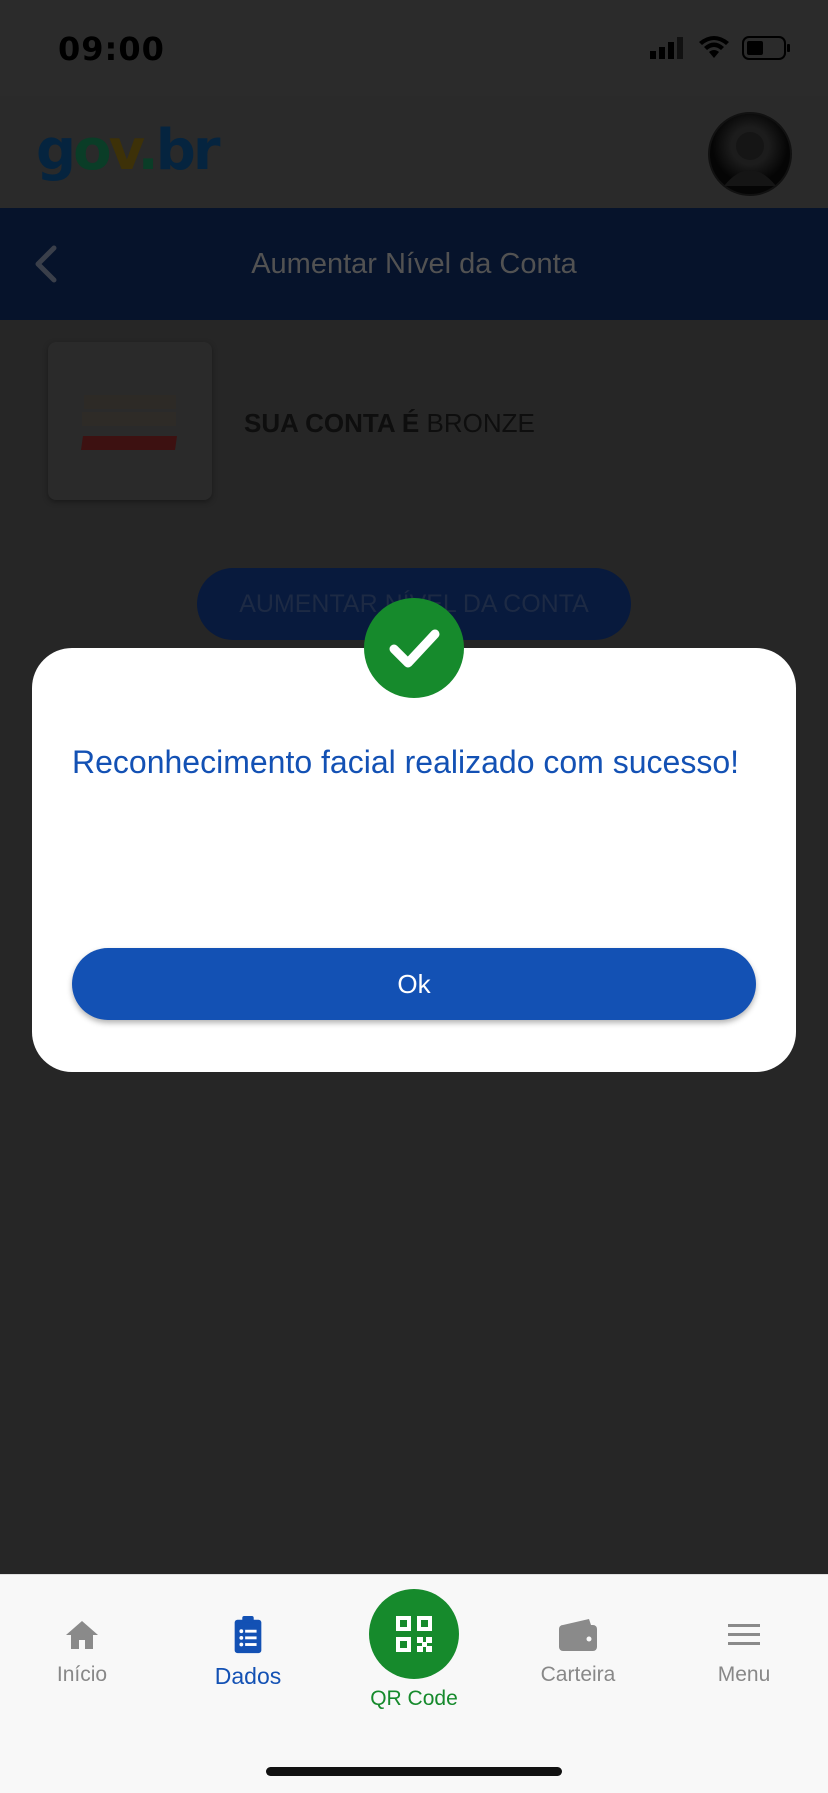  Describe the element at coordinates (744, 1634) in the screenshot. I see `hamburger-icon` at that location.